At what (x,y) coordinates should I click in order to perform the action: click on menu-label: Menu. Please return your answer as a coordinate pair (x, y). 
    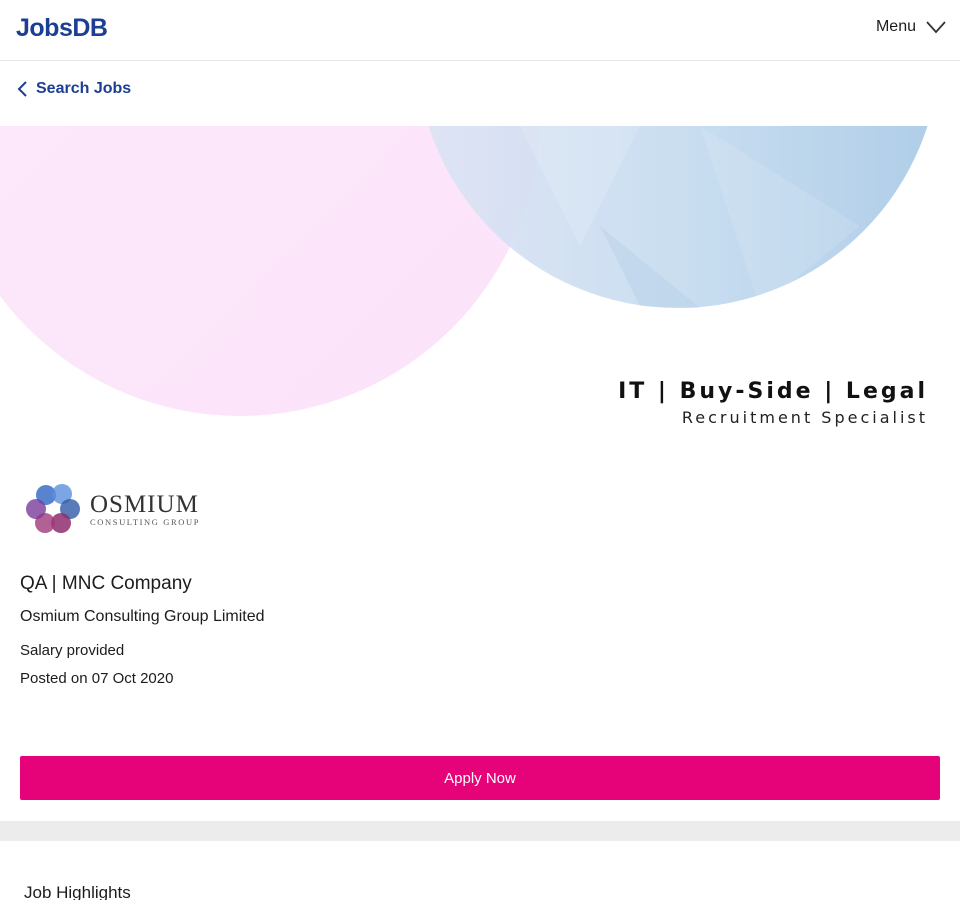
    Looking at the image, I should click on (895, 26).